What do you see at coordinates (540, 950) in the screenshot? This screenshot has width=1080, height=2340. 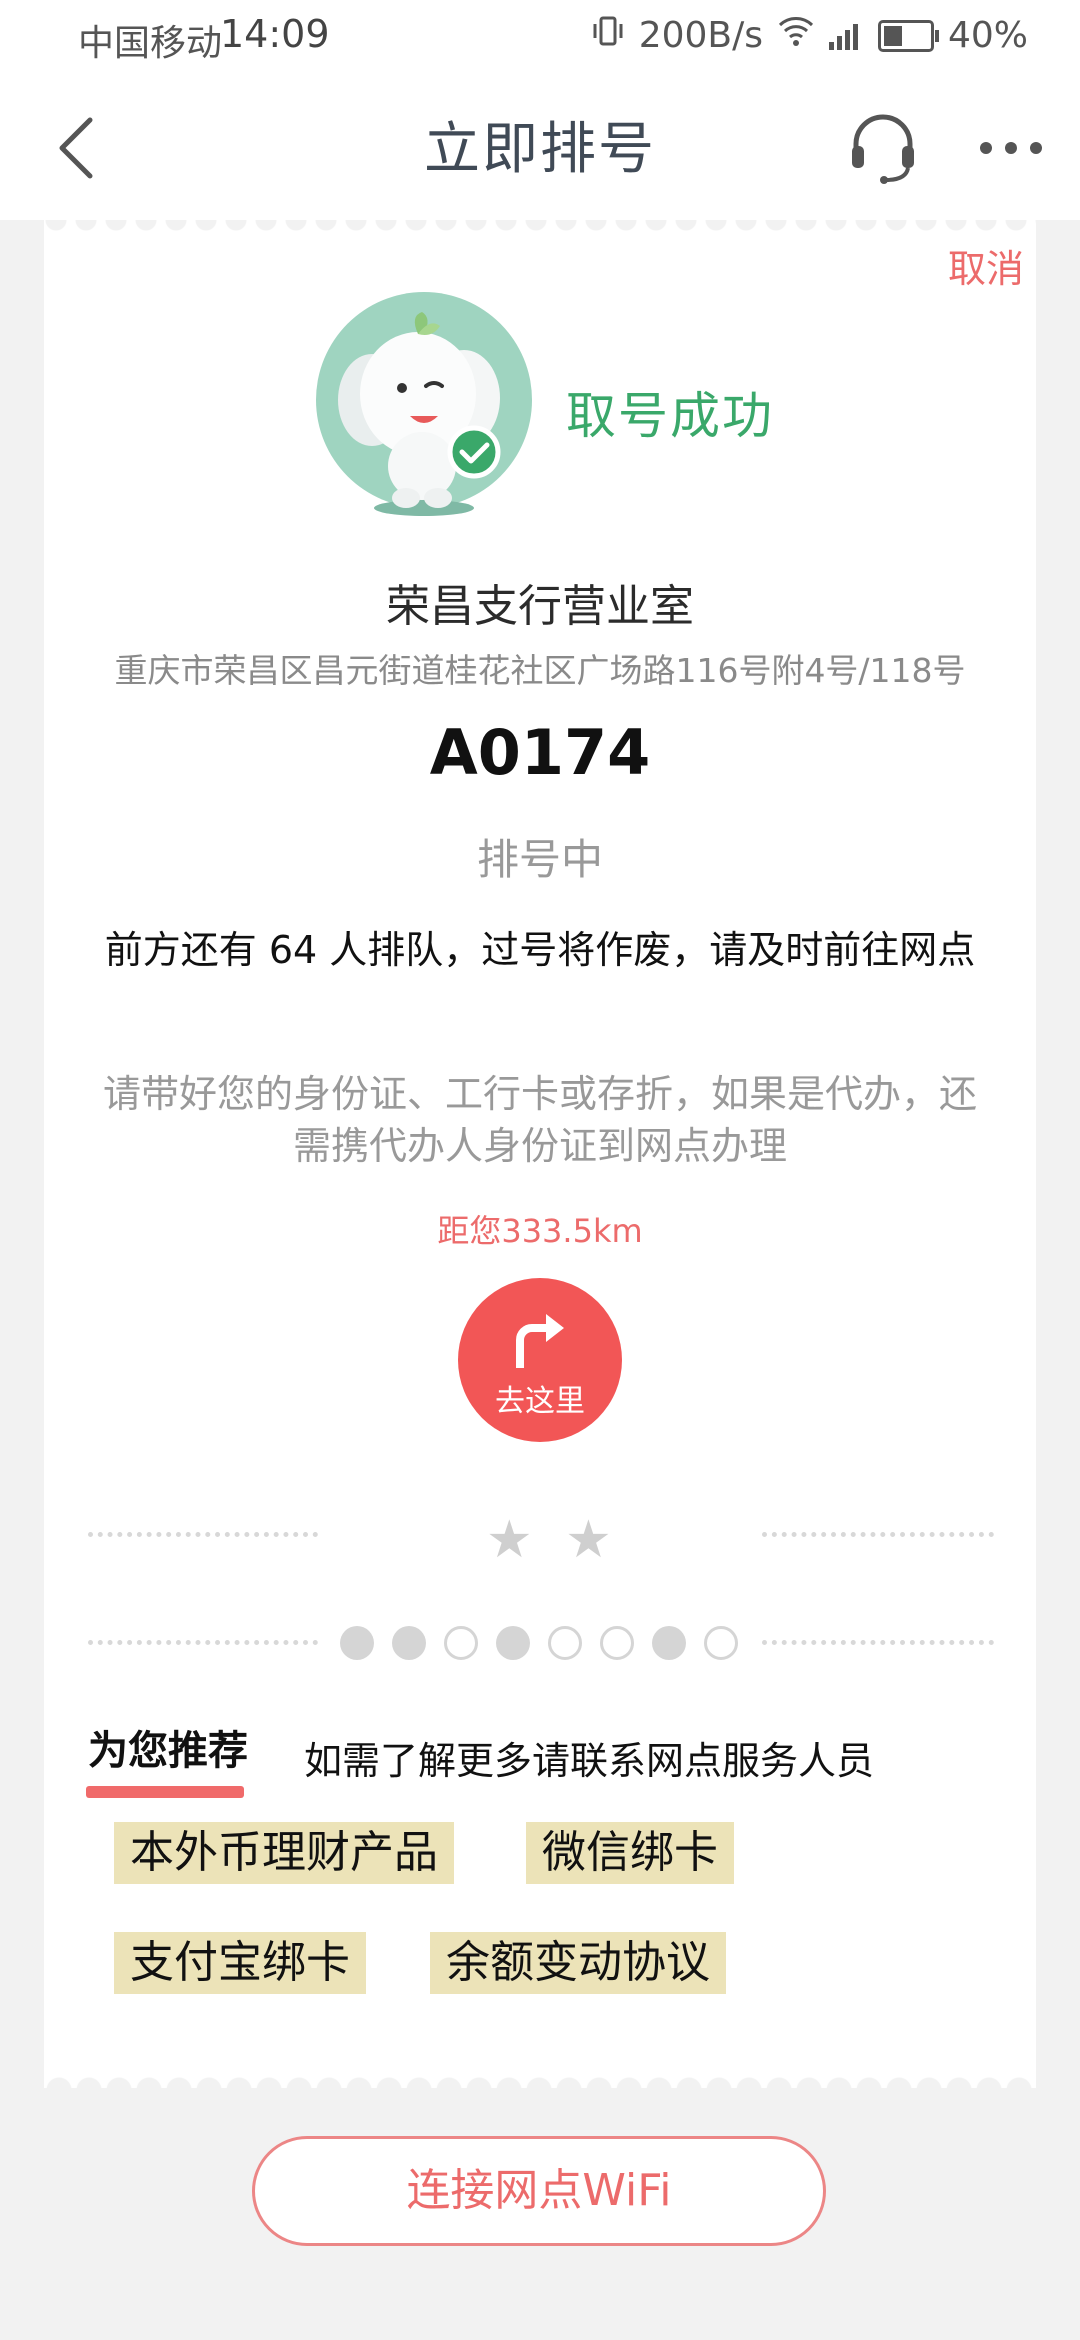 I see `queue-info: 前方还有 64 人排队，过号将作废，请及时前往网点` at bounding box center [540, 950].